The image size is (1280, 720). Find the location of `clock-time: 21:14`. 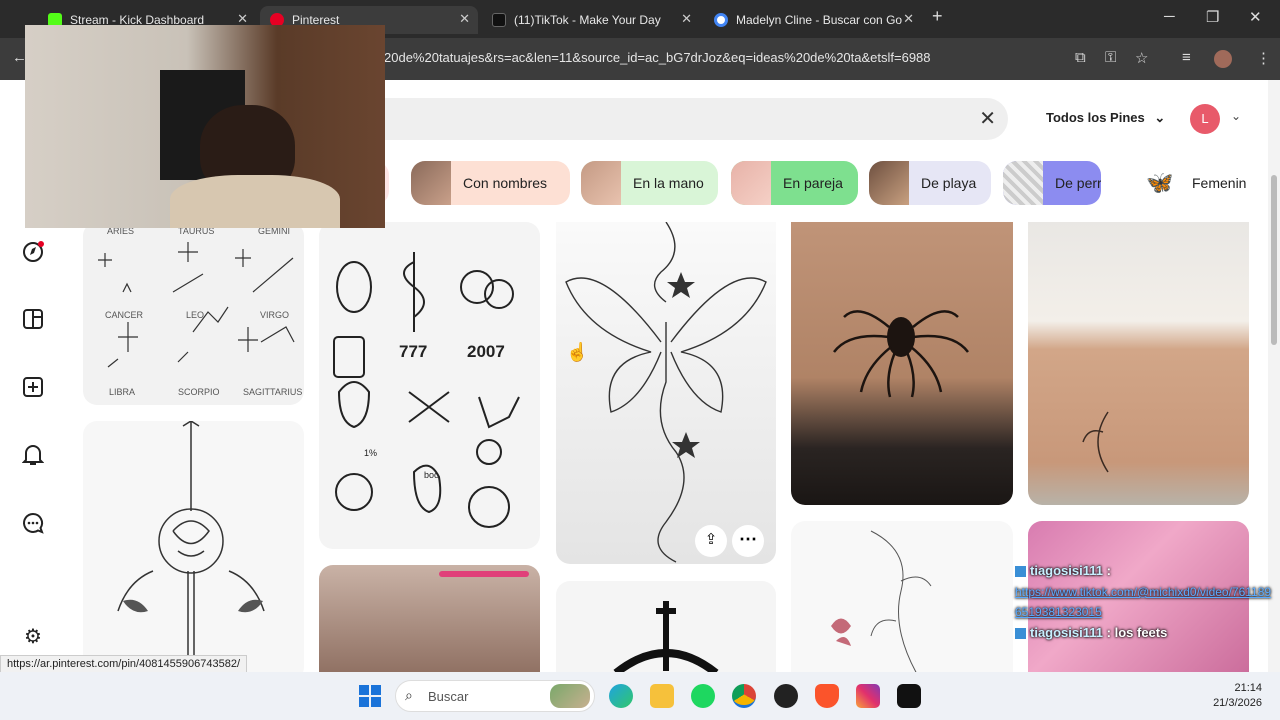

clock-time: 21:14 is located at coordinates (1248, 688).